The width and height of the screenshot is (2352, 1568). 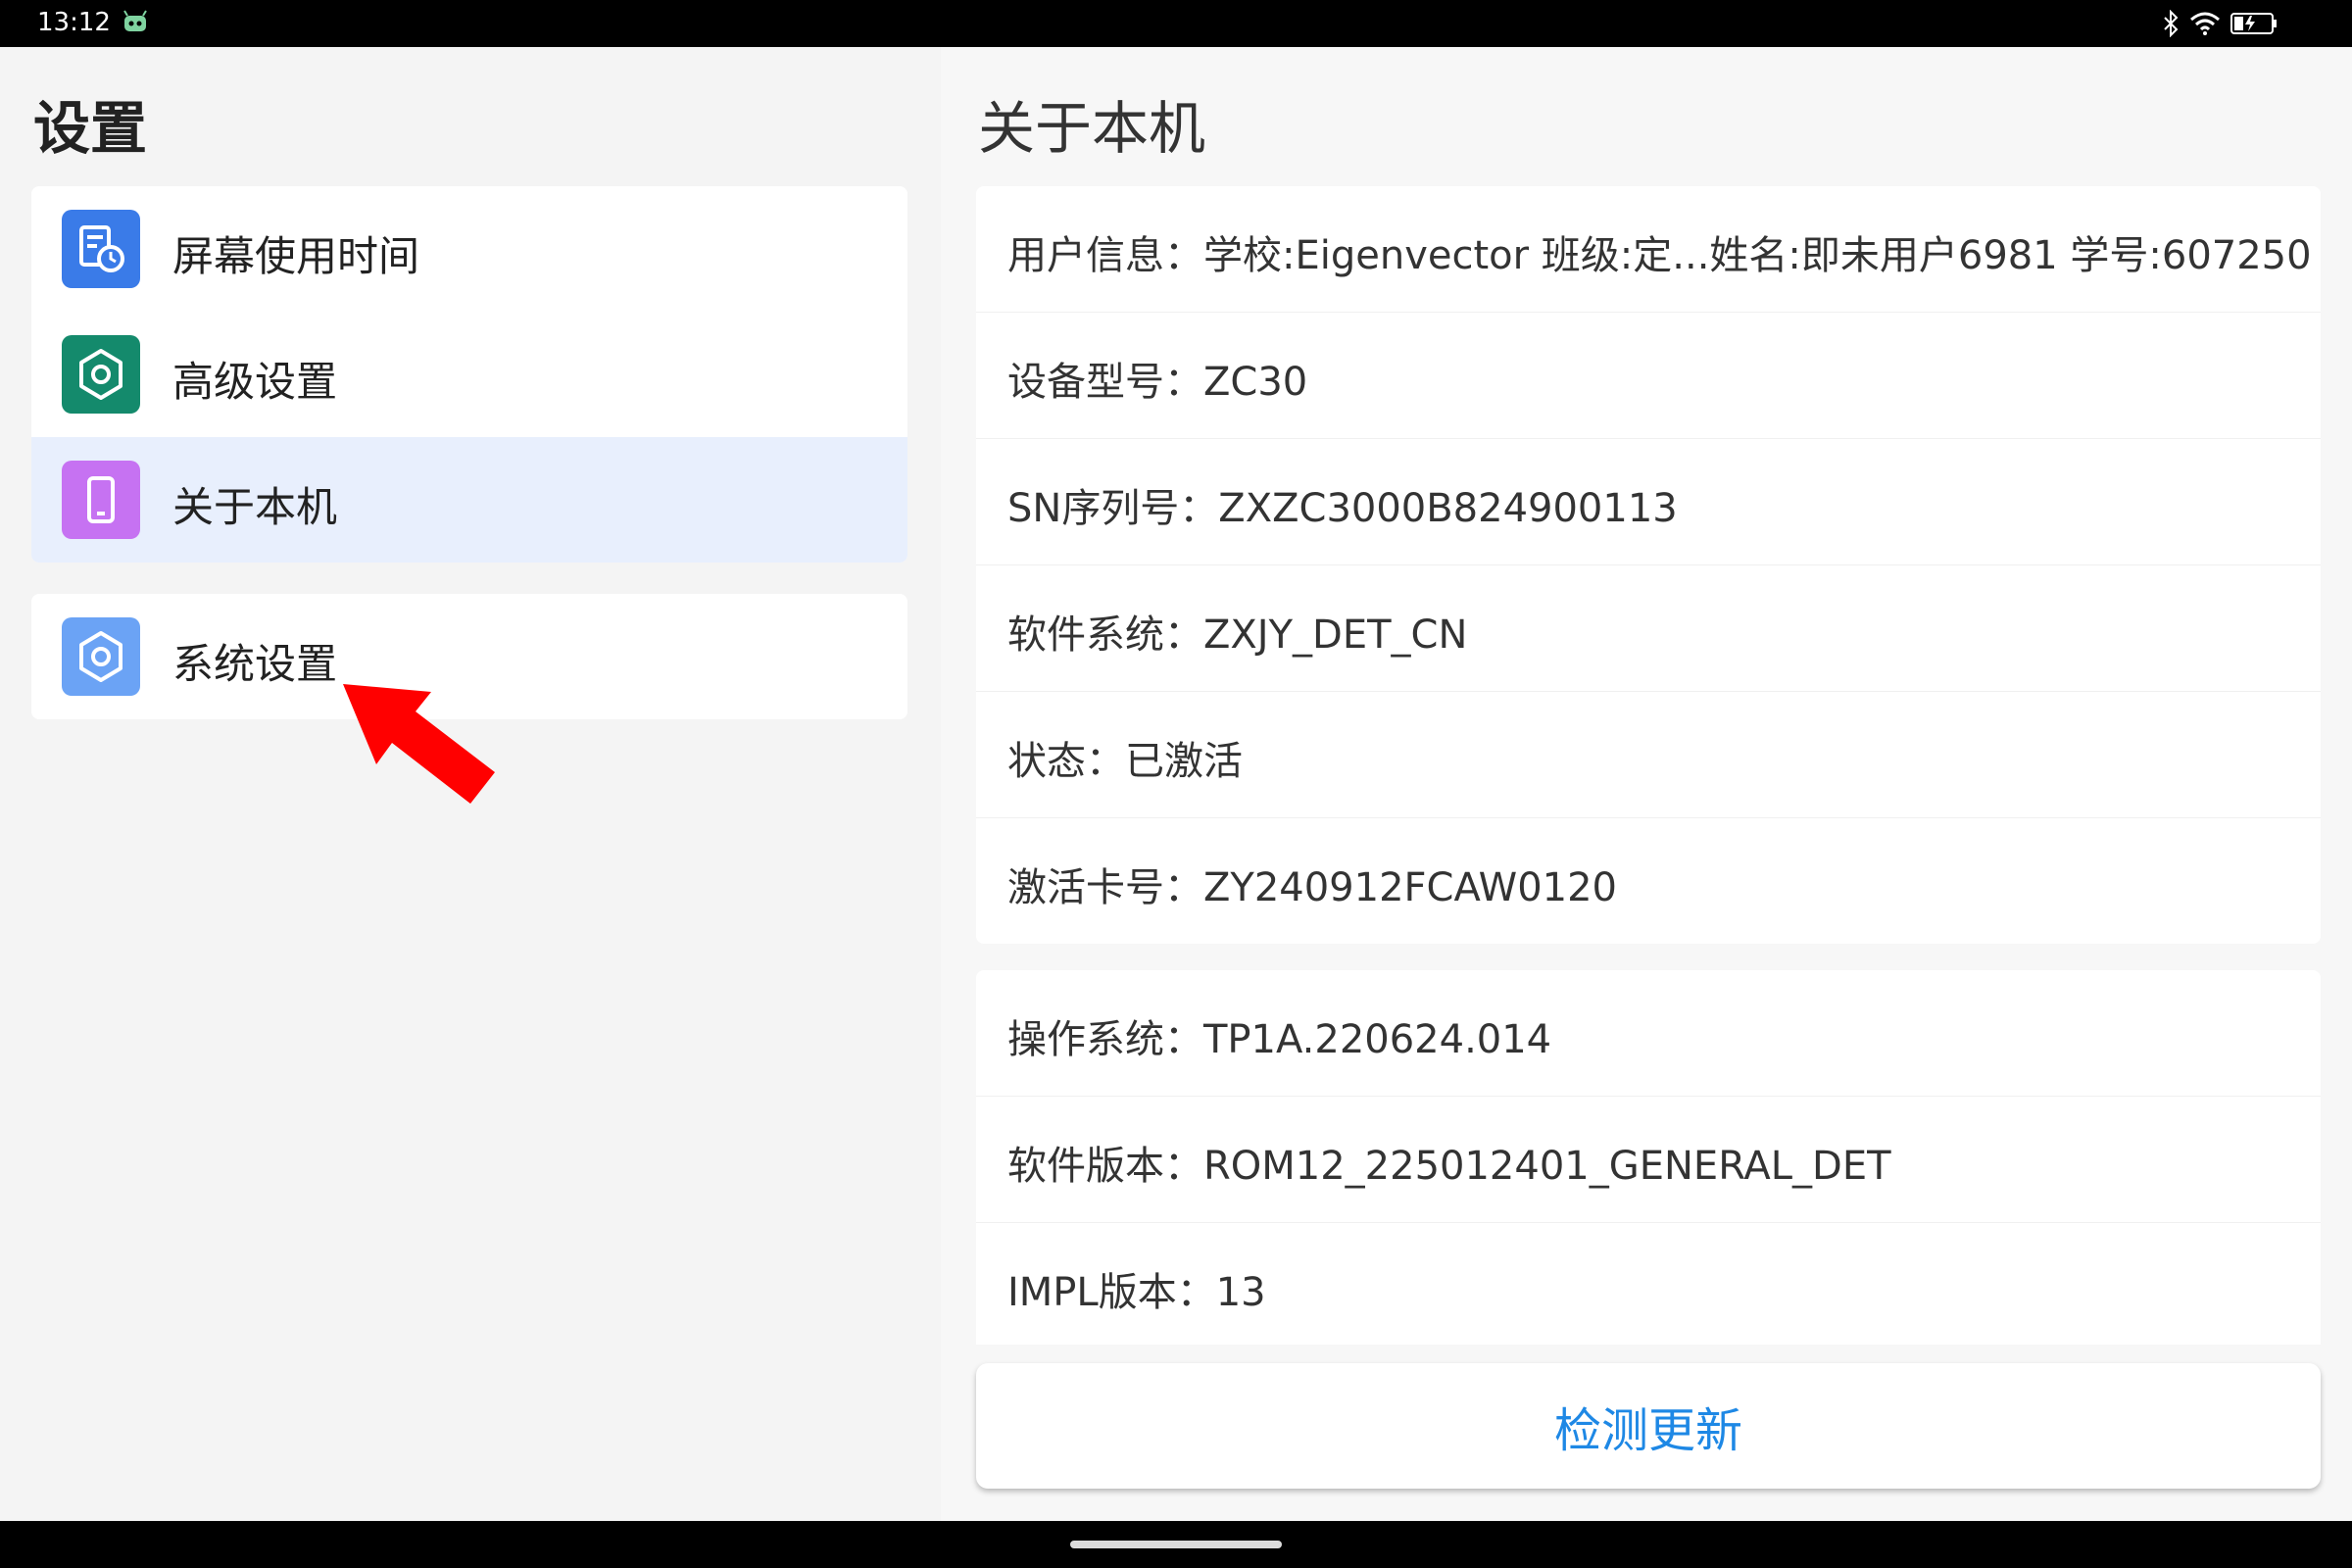 What do you see at coordinates (90, 128) in the screenshot?
I see `page-title: 设置` at bounding box center [90, 128].